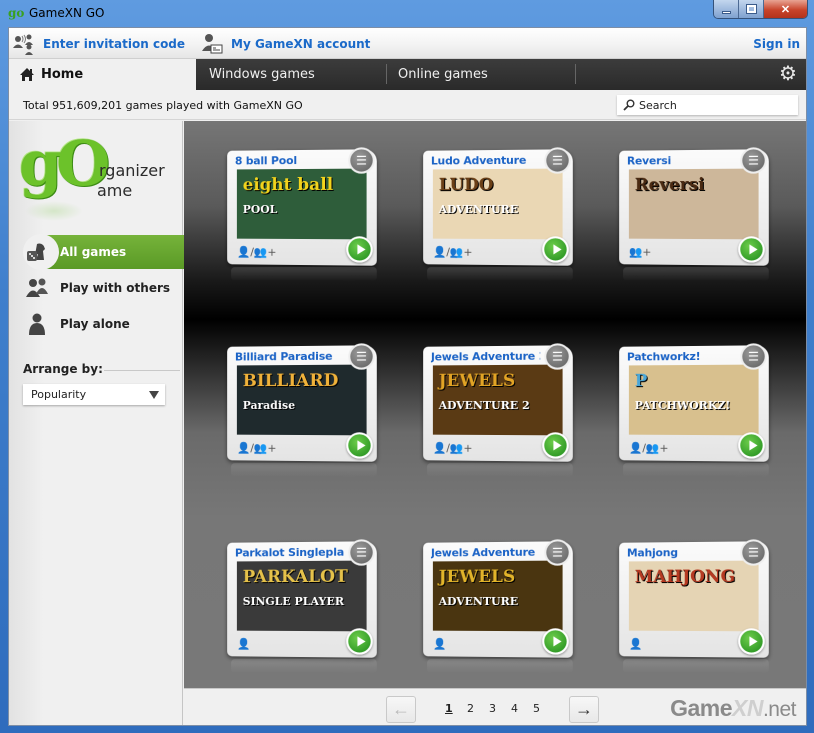  I want to click on sidebar-item-play-with-others: Play with others, so click(104, 288).